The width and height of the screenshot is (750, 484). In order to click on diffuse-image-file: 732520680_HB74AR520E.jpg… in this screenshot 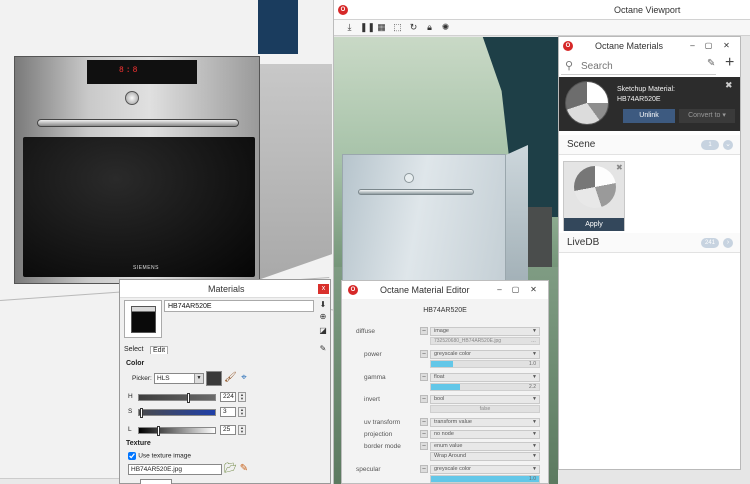, I will do `click(485, 341)`.